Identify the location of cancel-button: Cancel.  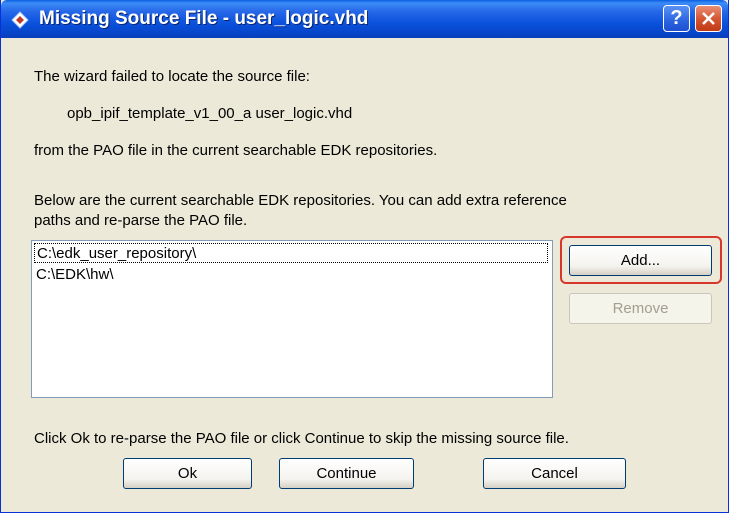
(554, 473).